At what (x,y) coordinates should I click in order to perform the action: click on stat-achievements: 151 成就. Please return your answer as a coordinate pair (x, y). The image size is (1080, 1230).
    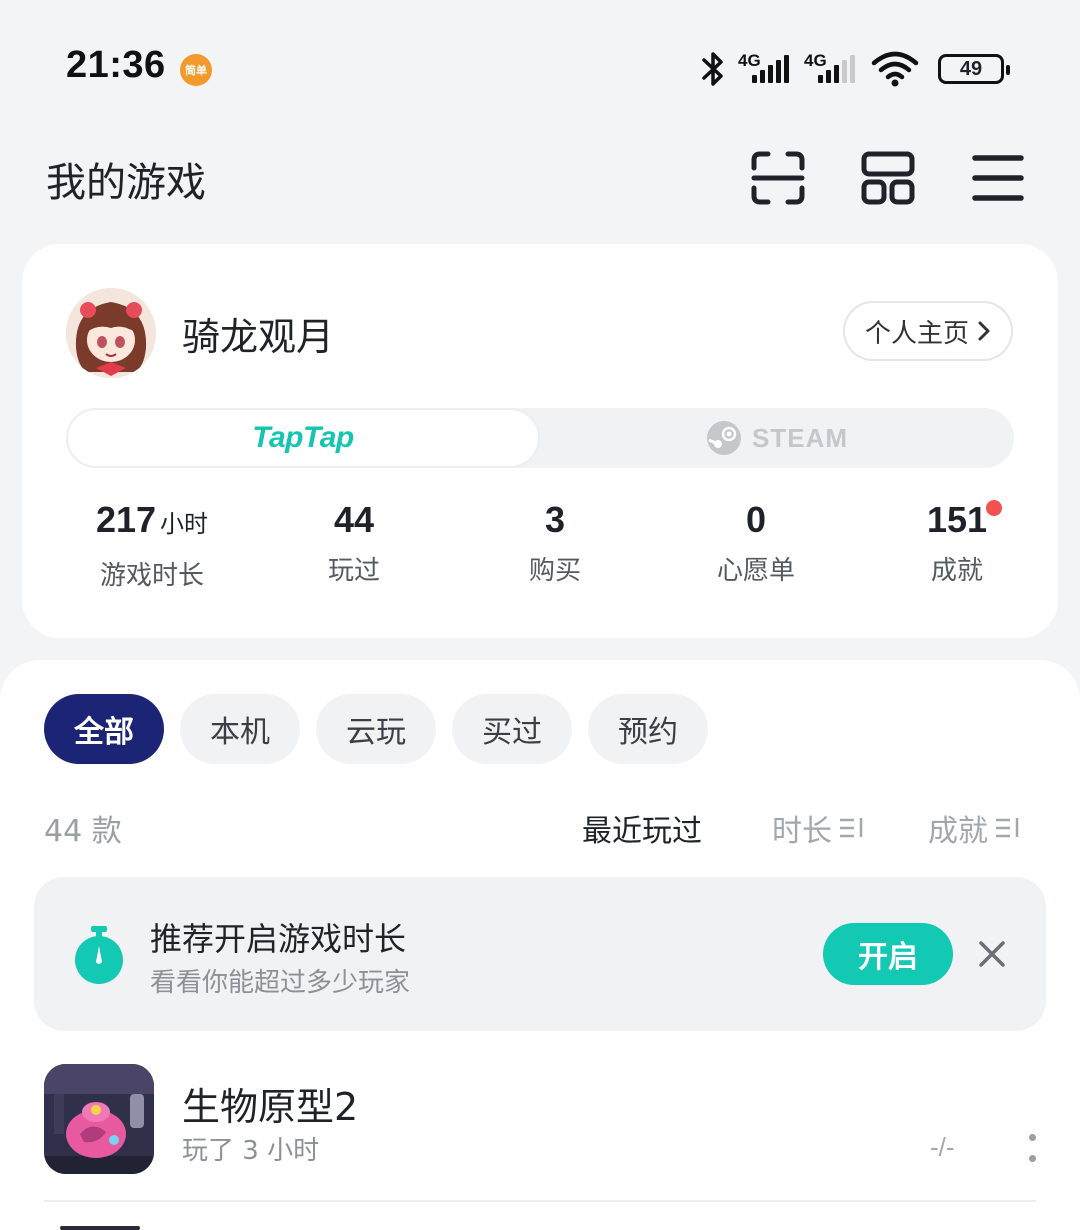
    Looking at the image, I should click on (957, 542).